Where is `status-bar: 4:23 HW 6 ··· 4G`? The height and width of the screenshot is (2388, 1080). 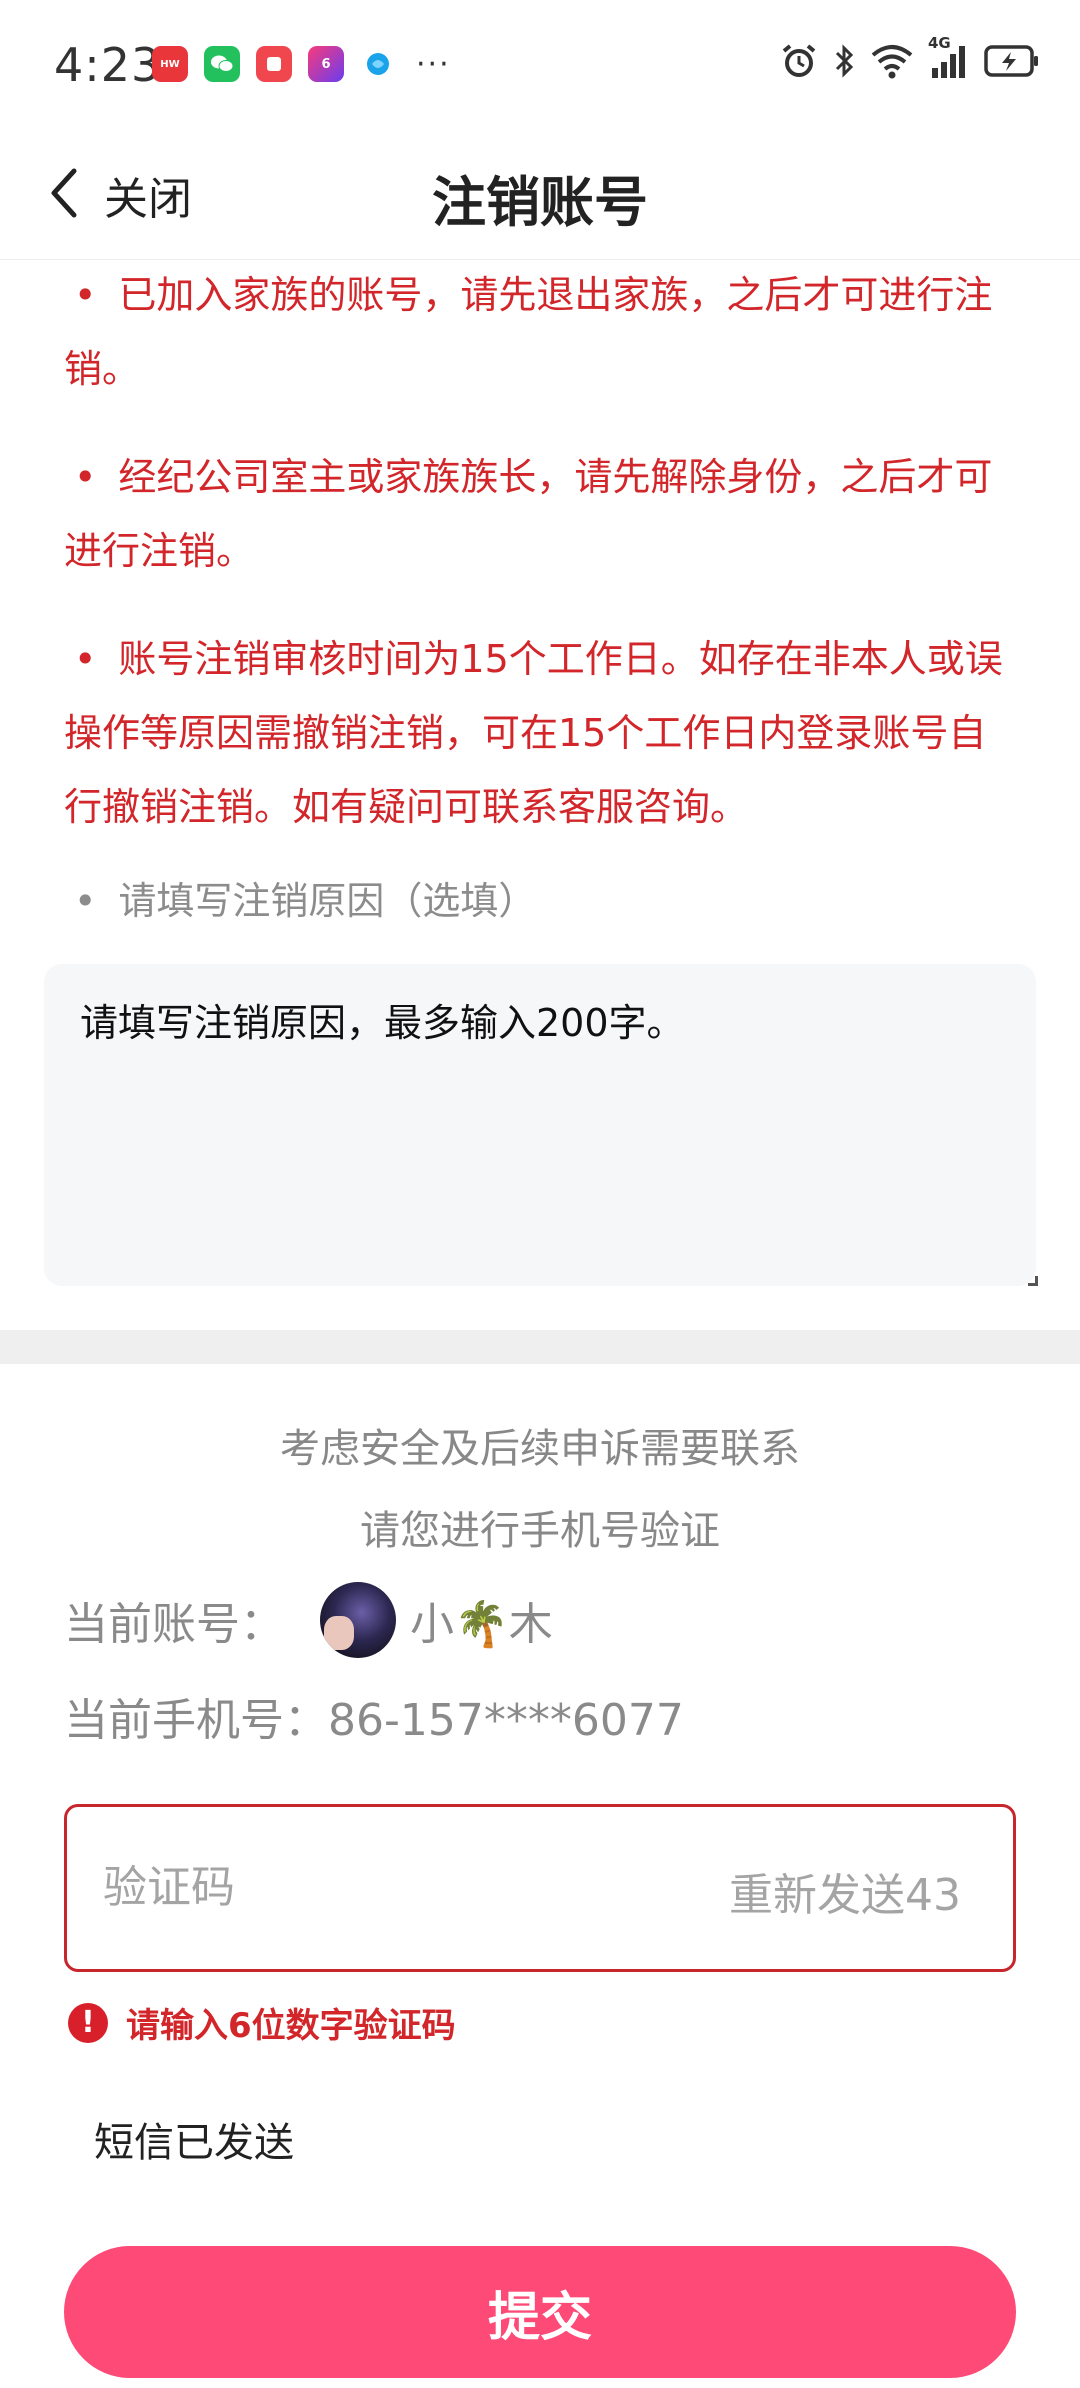
status-bar: 4:23 HW 6 ··· 4G is located at coordinates (540, 65).